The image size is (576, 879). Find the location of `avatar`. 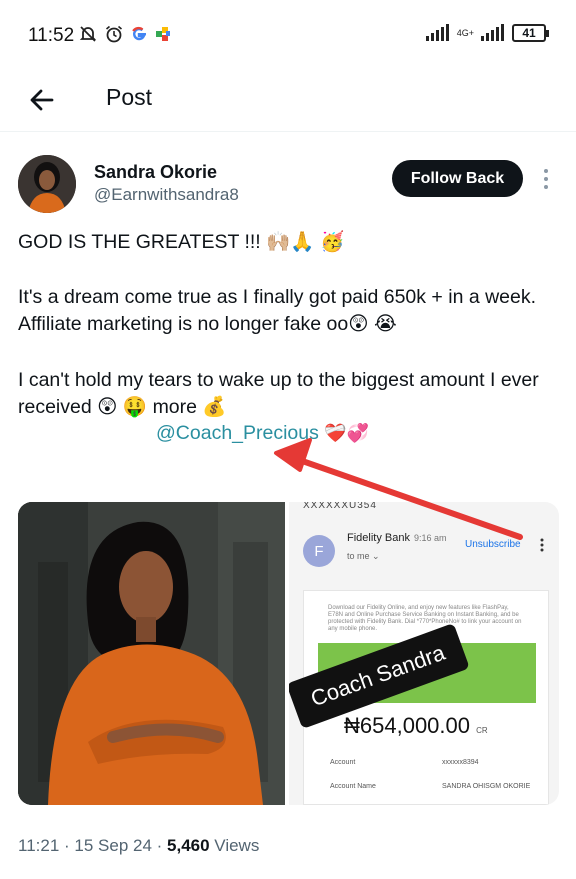

avatar is located at coordinates (47, 184).